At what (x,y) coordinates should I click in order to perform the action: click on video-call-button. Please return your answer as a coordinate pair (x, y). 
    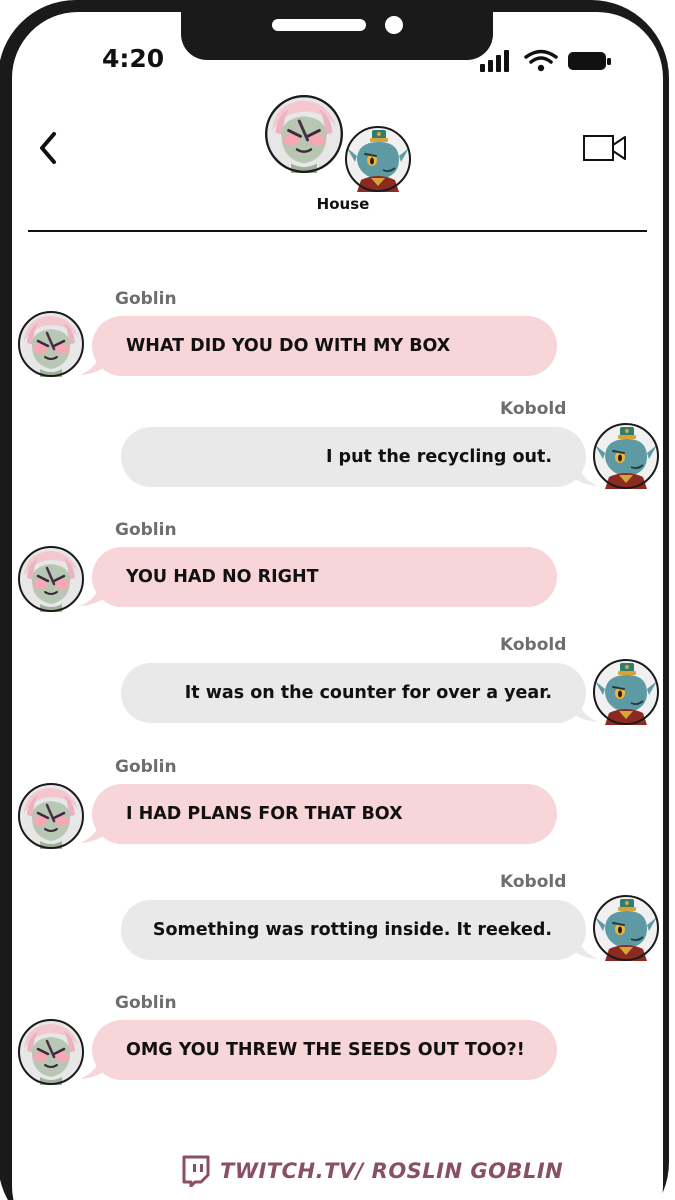
    Looking at the image, I should click on (605, 149).